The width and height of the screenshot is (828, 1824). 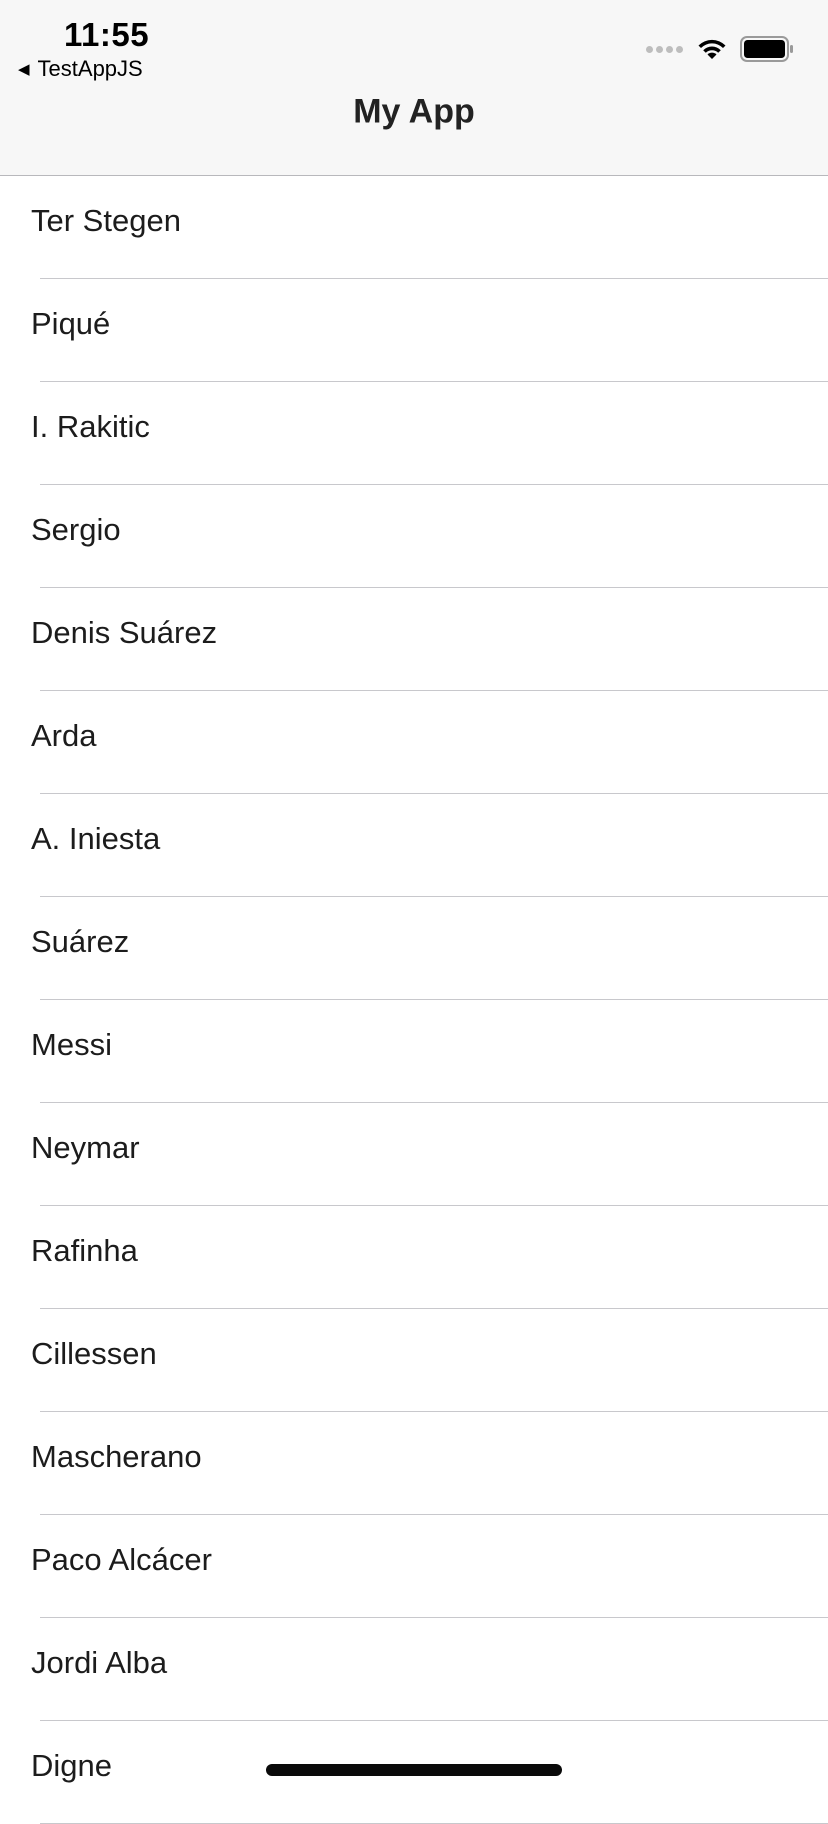 I want to click on list-item-label: A. Iniesta, so click(x=96, y=838).